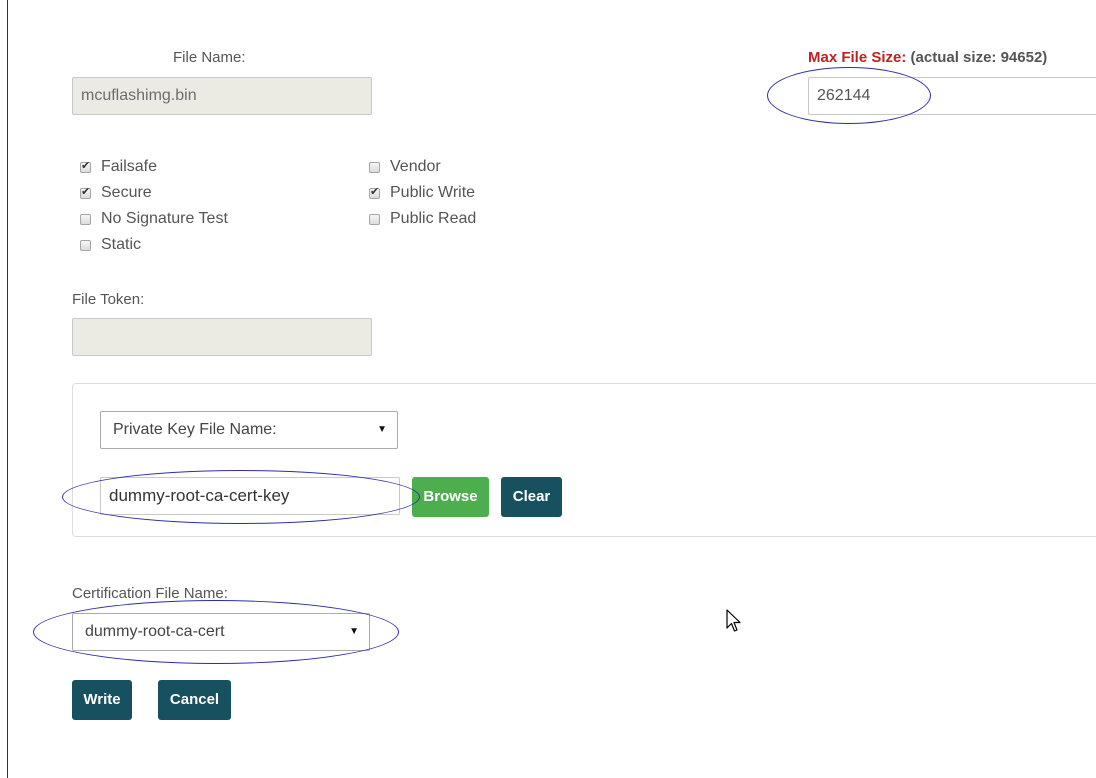 This screenshot has width=1096, height=778. I want to click on secure-label: Secure, so click(126, 192).